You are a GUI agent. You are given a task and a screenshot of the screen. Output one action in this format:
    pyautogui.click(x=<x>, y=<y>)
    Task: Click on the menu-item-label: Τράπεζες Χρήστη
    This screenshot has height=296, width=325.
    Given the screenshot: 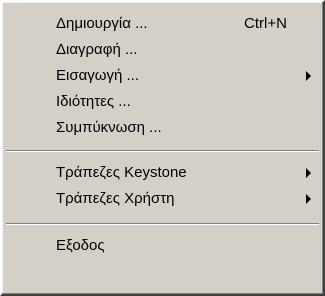 What is the action you would take?
    pyautogui.click(x=115, y=198)
    